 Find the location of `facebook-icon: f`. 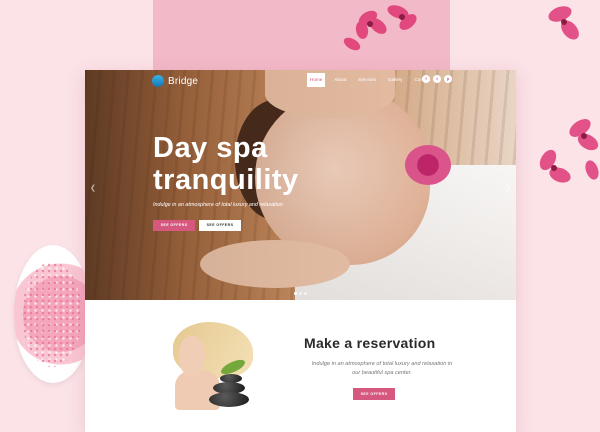

facebook-icon: f is located at coordinates (426, 79).